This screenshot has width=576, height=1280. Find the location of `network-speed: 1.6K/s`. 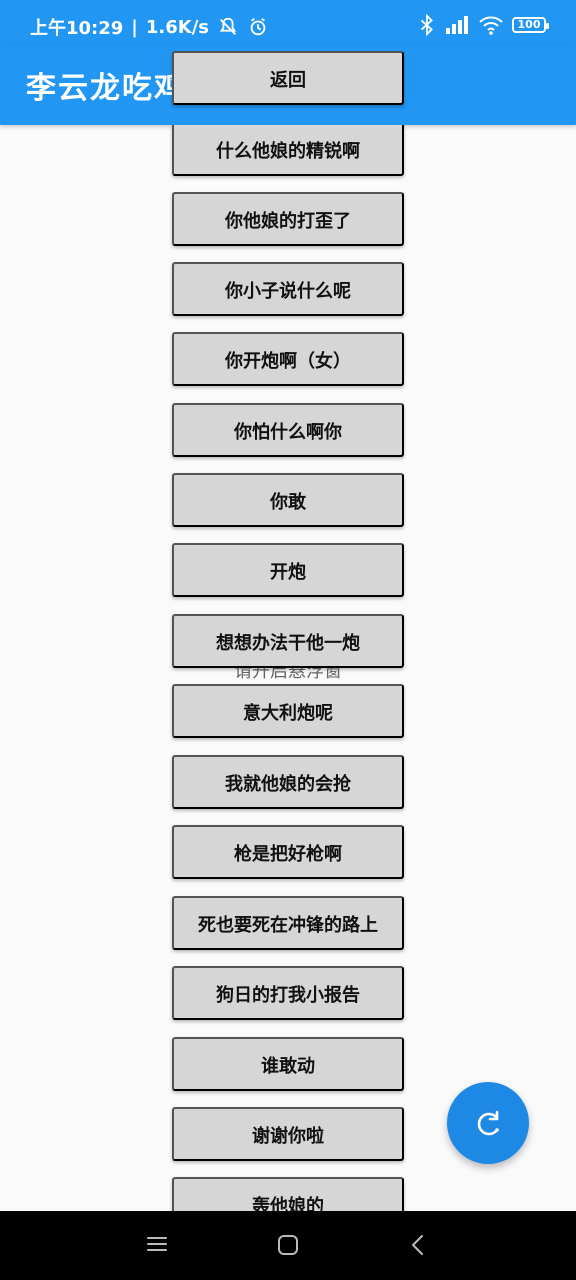

network-speed: 1.6K/s is located at coordinates (177, 27).